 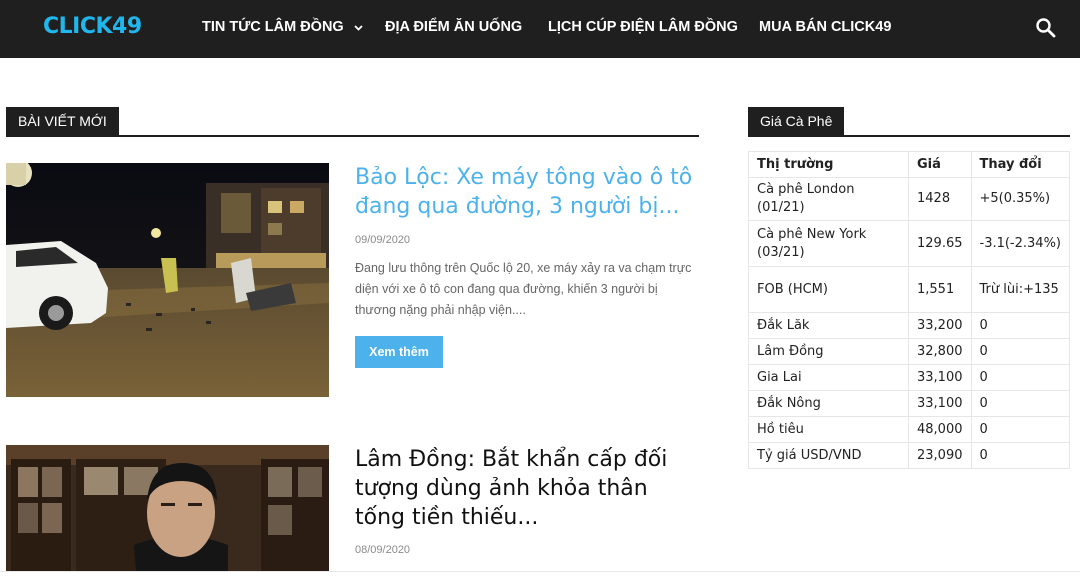 What do you see at coordinates (828, 289) in the screenshot?
I see `market-cell: FOB (HCM)` at bounding box center [828, 289].